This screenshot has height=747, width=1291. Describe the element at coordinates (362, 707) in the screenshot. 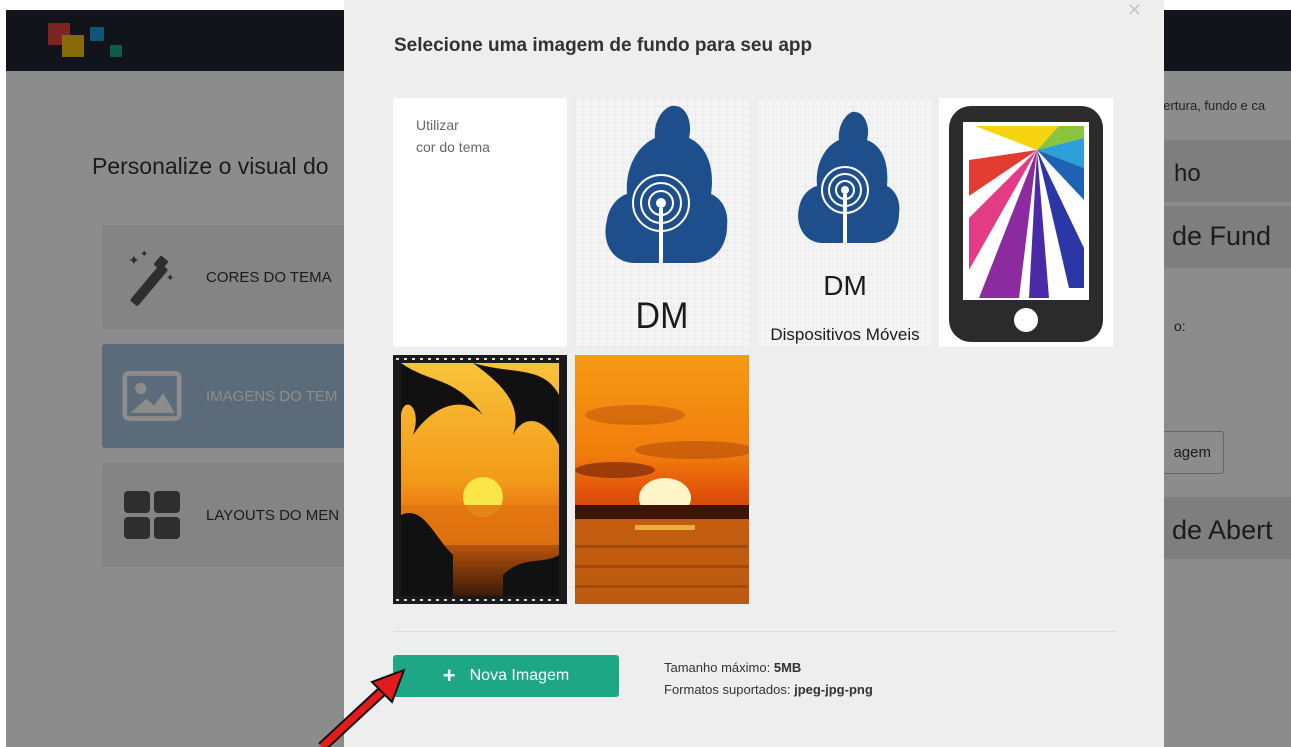

I see `annotation-arrow-icon` at that location.